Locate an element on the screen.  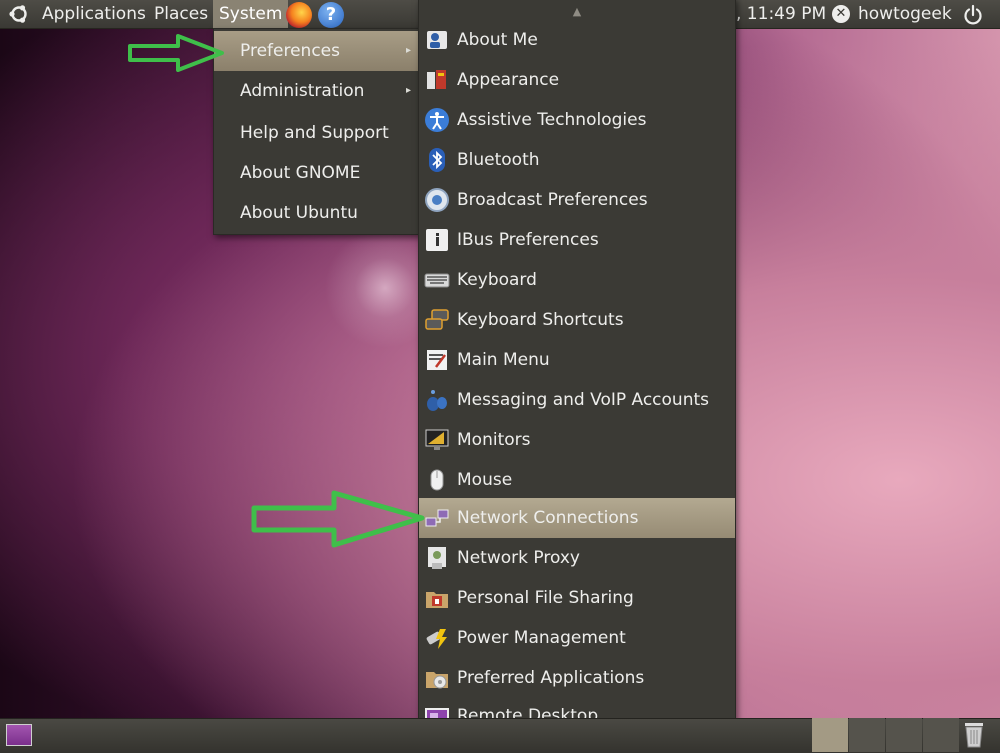
menu-item-administration: Administration ▸ is located at coordinates (316, 91).